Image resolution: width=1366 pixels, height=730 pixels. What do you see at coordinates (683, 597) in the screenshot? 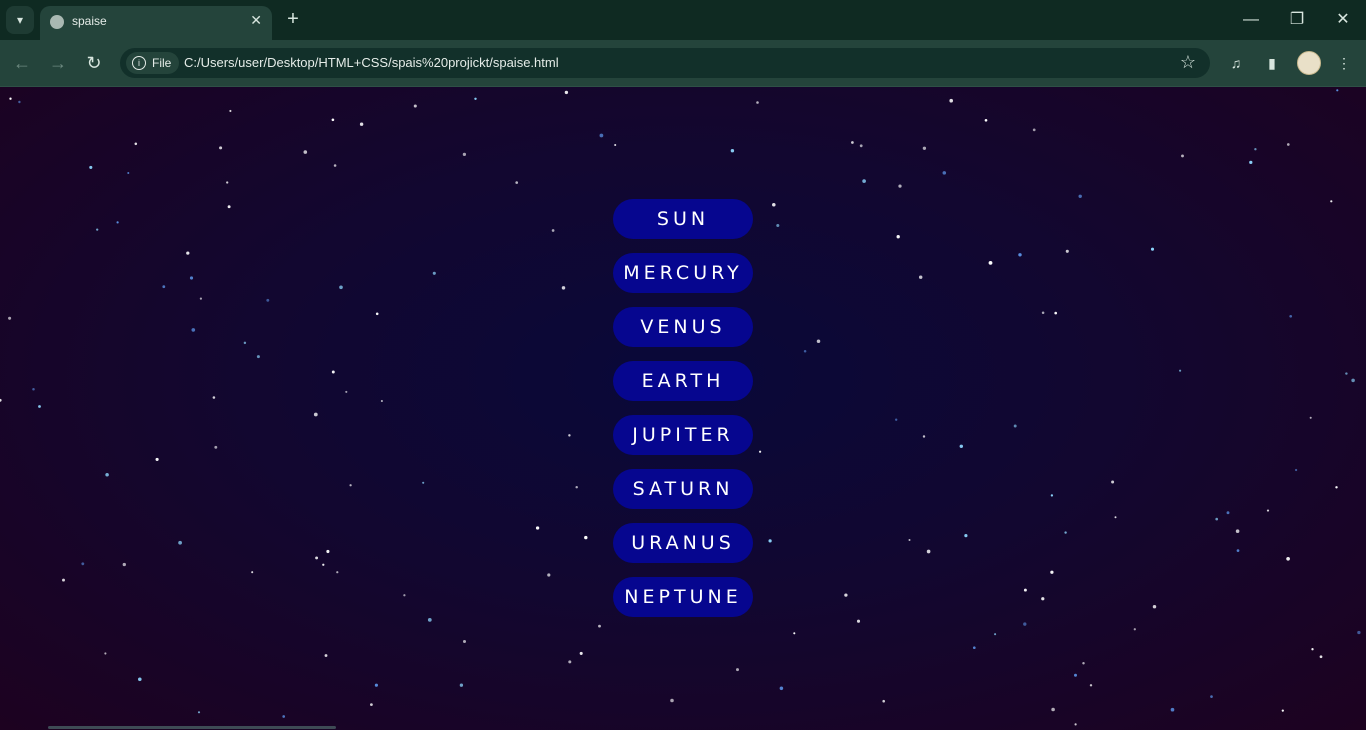
I see `planet-button-neptune: NEPTUNE` at bounding box center [683, 597].